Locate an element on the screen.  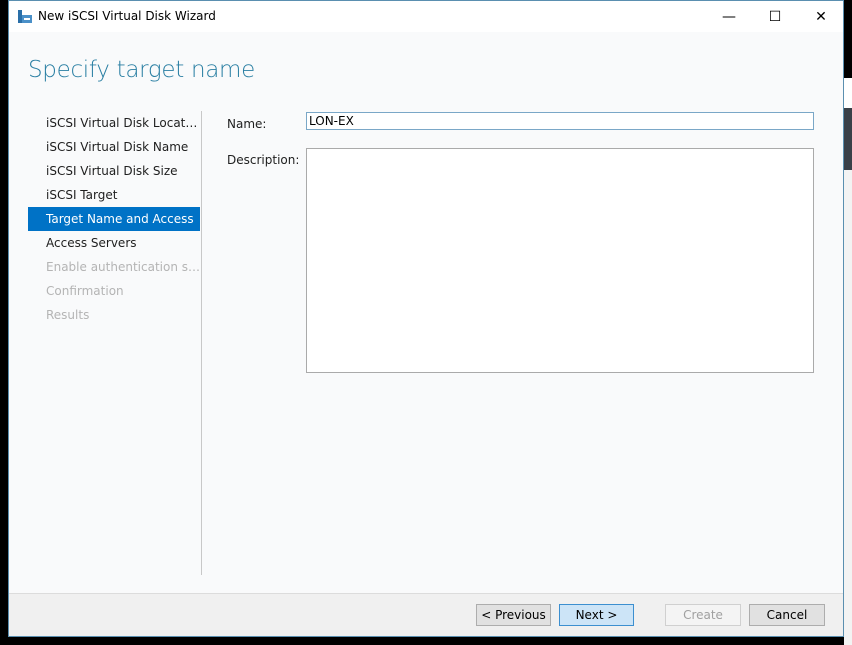
nav-step-disk-name: iSCSI Virtual Disk Name is located at coordinates (114, 147).